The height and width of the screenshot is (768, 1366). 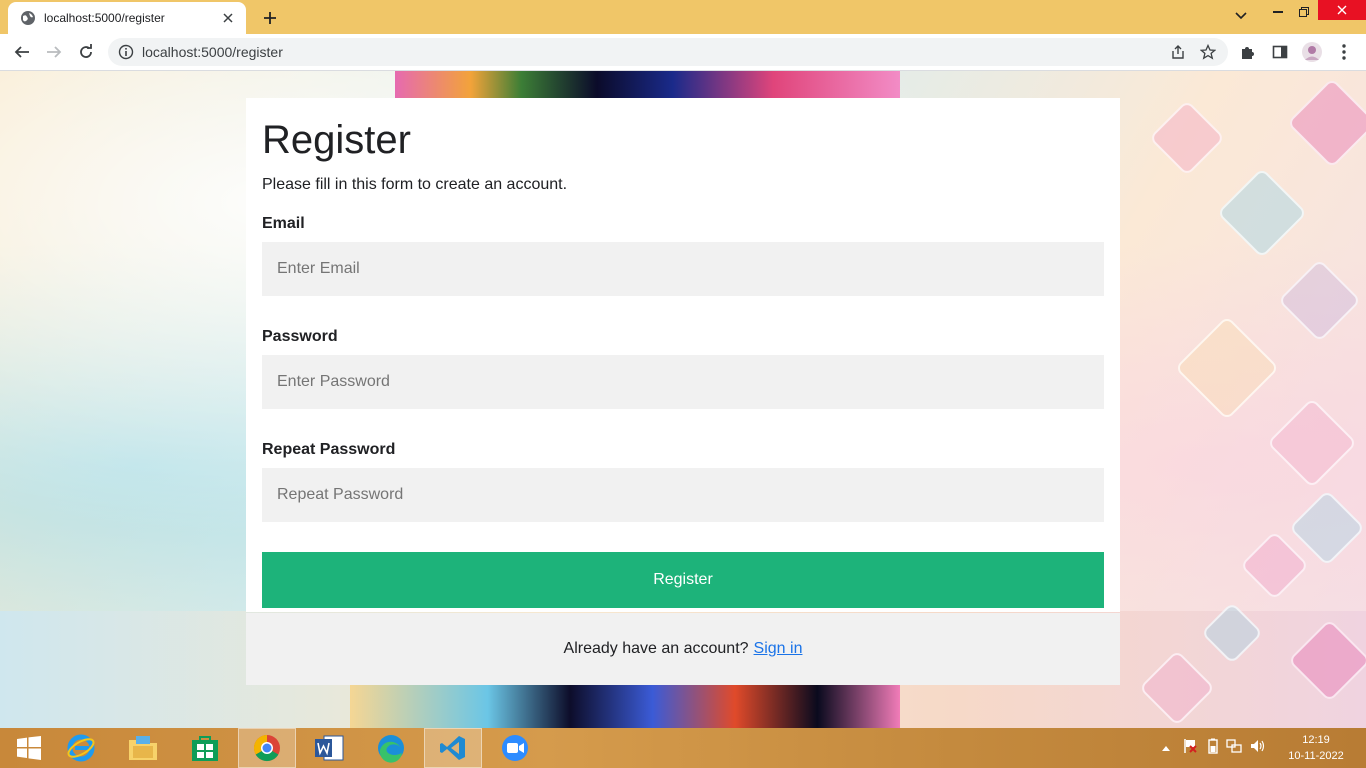 I want to click on battery-icon, so click(x=1213, y=748).